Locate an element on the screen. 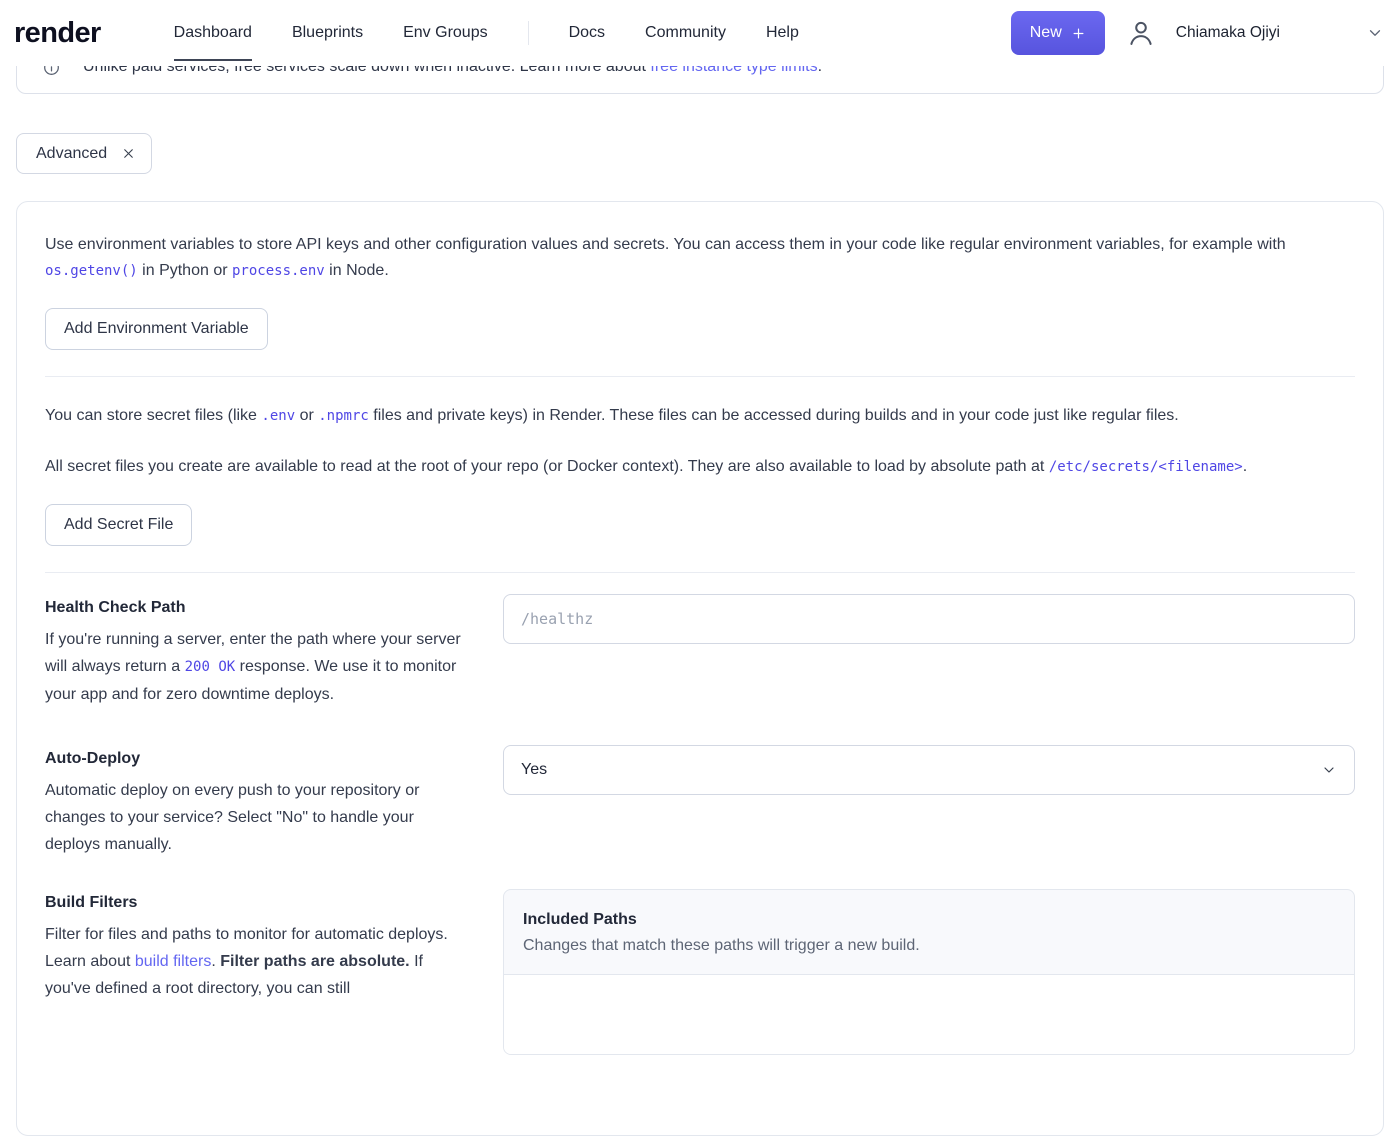 Image resolution: width=1400 pixels, height=1136 pixels. nav-item-community: Community is located at coordinates (685, 33).